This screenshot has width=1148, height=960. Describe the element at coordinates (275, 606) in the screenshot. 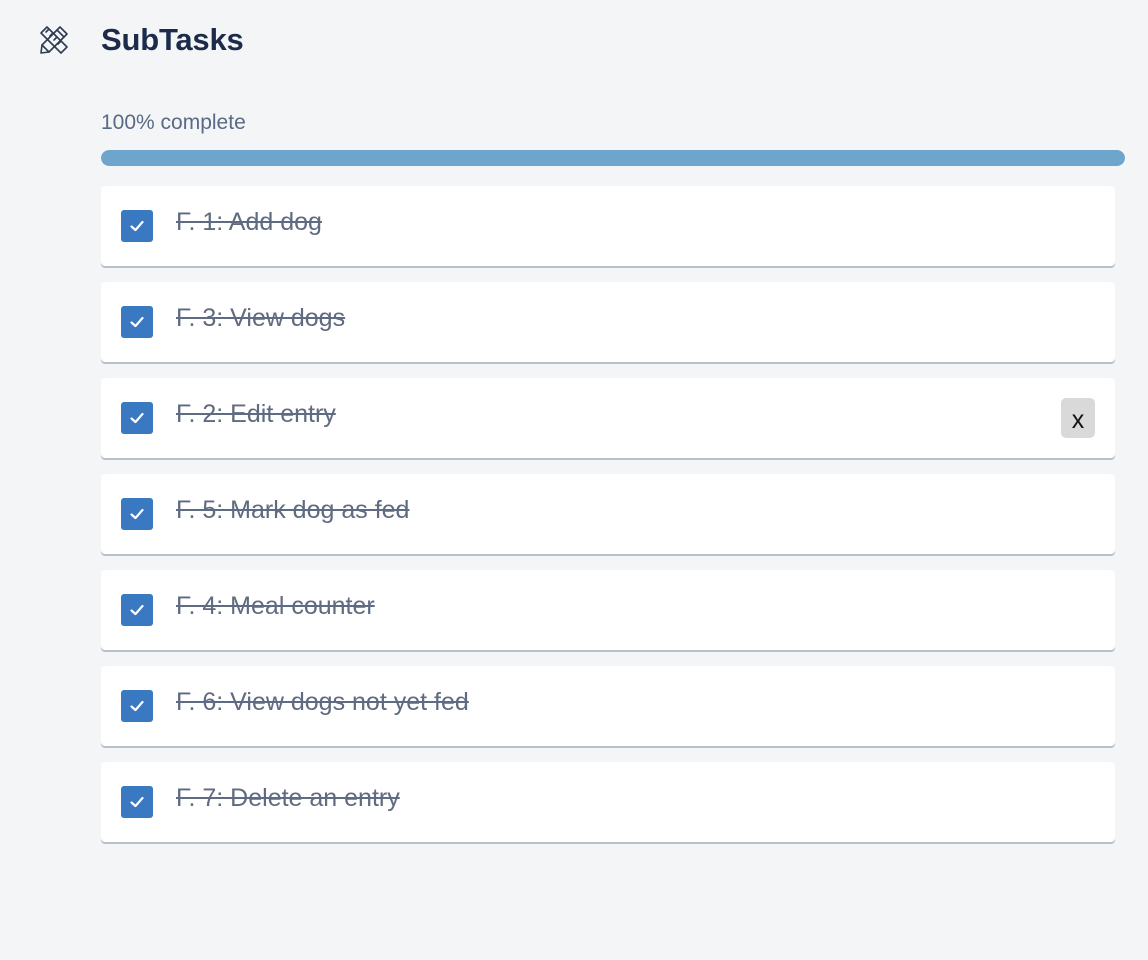

I see `subtask-label: F. 4: Meal counter` at that location.